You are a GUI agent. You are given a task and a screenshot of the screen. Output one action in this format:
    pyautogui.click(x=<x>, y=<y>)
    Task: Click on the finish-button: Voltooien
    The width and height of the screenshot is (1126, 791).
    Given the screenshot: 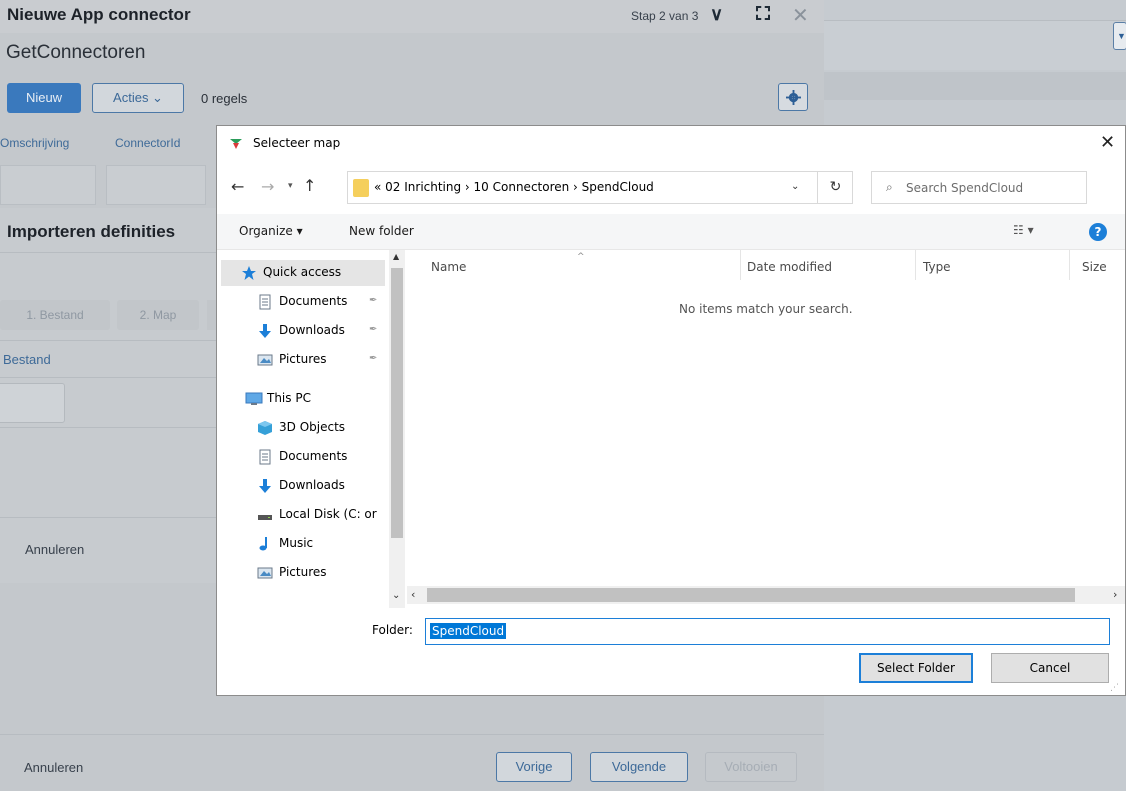 What is the action you would take?
    pyautogui.click(x=751, y=767)
    